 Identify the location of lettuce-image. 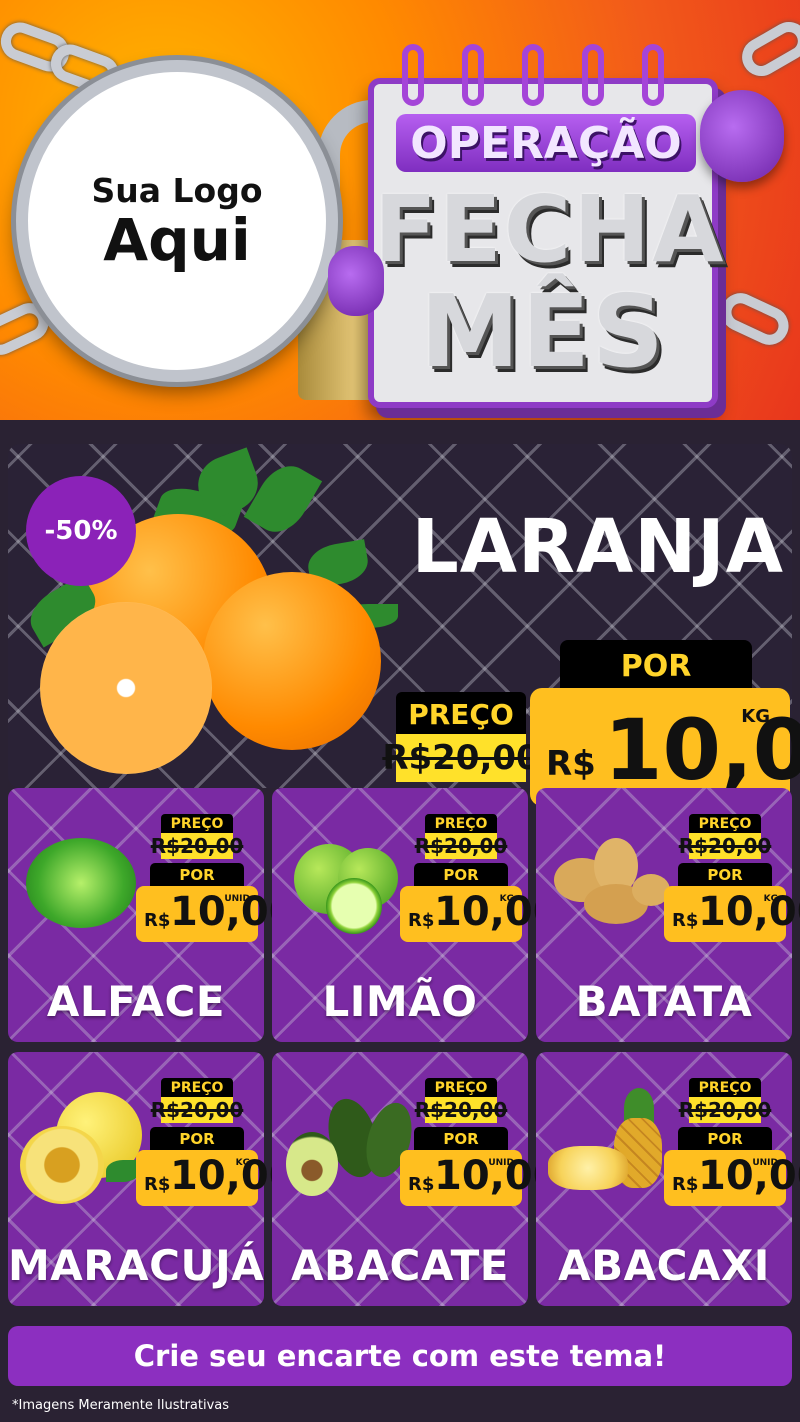
(81, 878).